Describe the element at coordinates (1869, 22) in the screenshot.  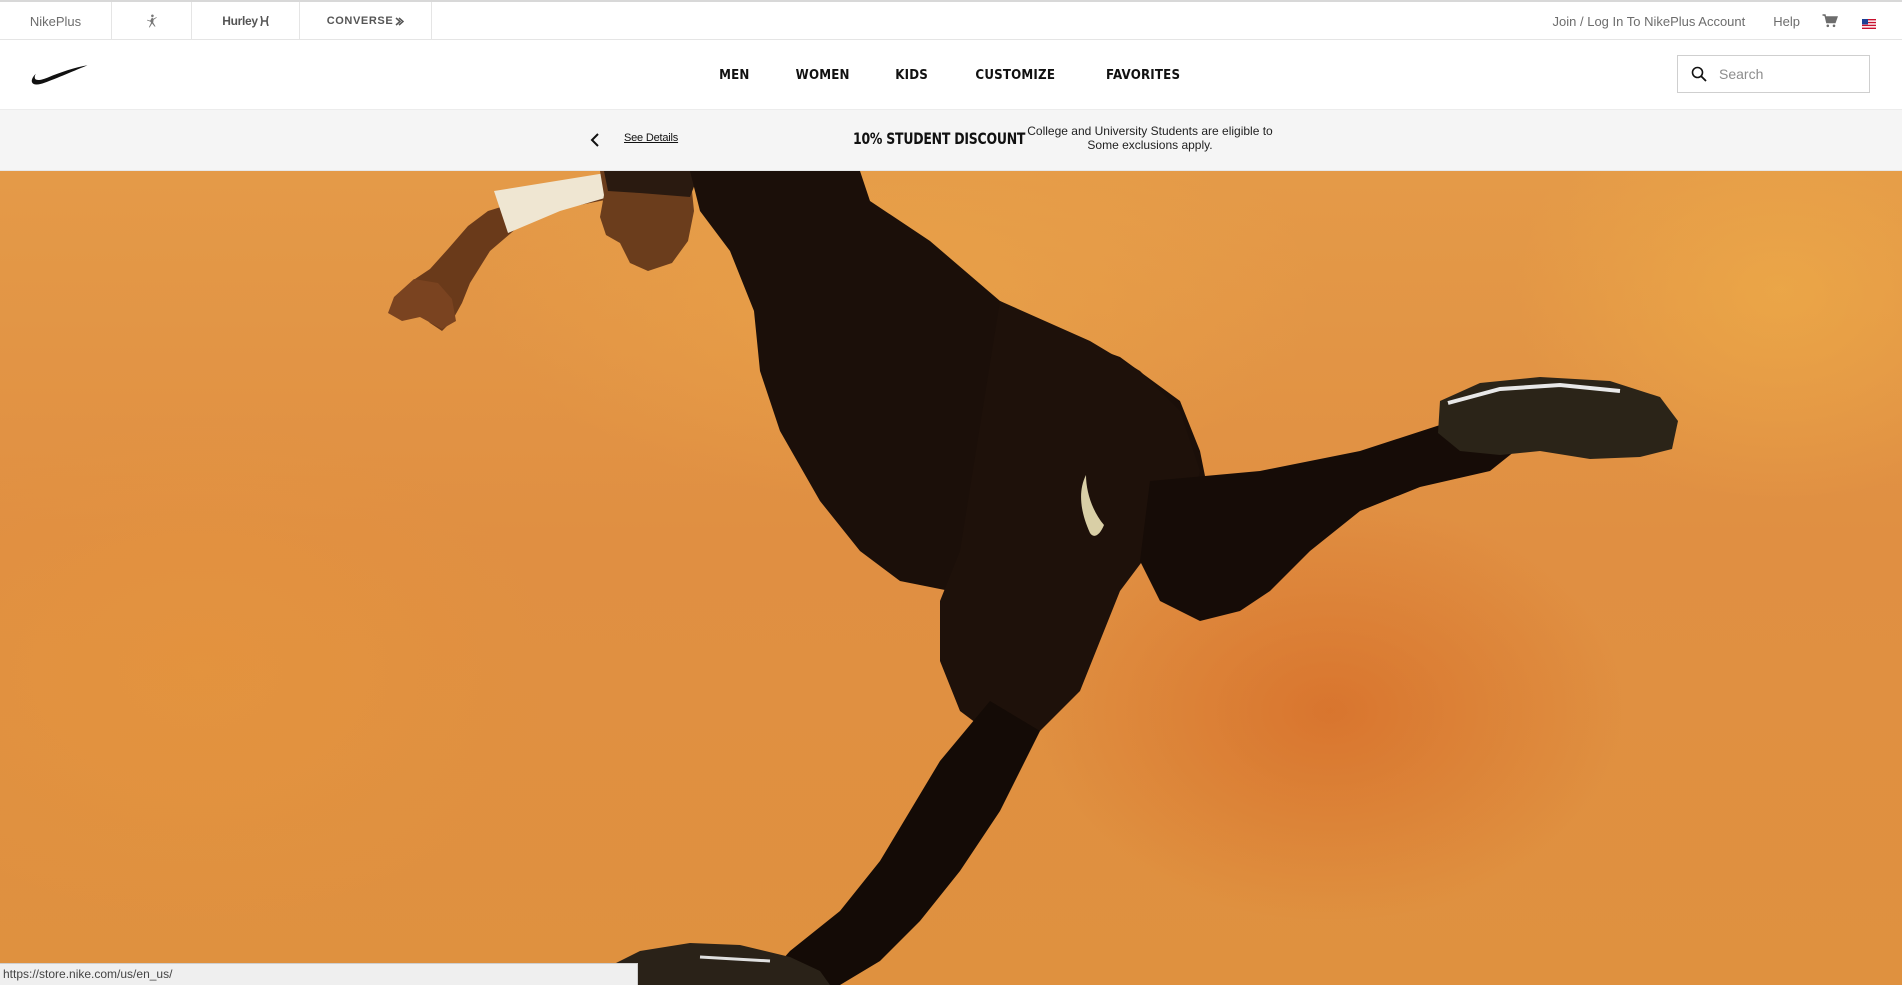
I see `us-flag-icon` at that location.